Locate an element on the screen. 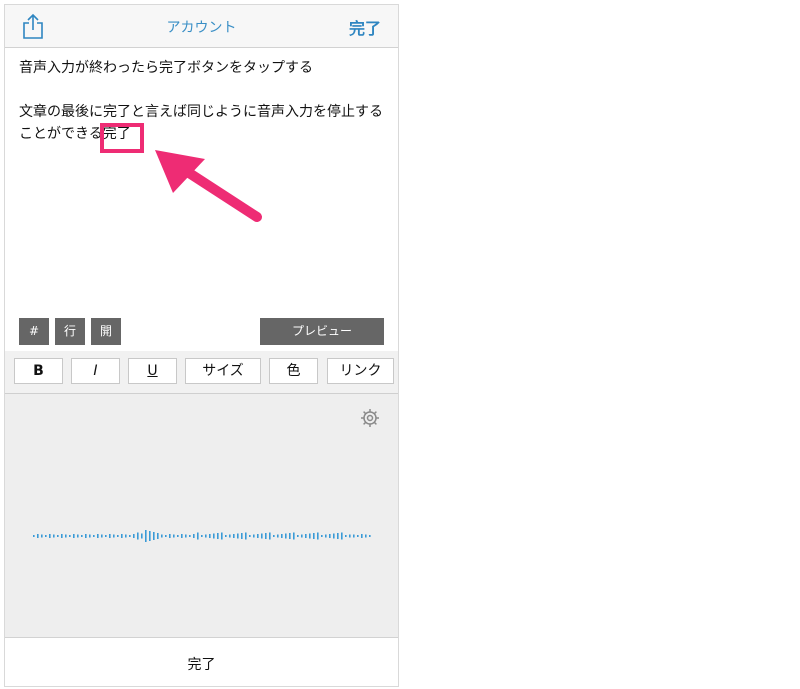 The height and width of the screenshot is (689, 800). editor-line: ことができる完了 is located at coordinates (75, 134).